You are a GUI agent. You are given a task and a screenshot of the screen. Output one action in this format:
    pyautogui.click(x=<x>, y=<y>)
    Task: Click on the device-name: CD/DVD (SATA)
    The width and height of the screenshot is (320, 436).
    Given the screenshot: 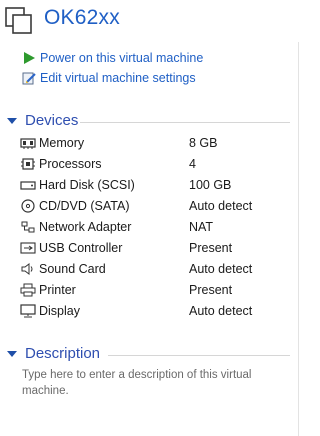 What is the action you would take?
    pyautogui.click(x=84, y=206)
    